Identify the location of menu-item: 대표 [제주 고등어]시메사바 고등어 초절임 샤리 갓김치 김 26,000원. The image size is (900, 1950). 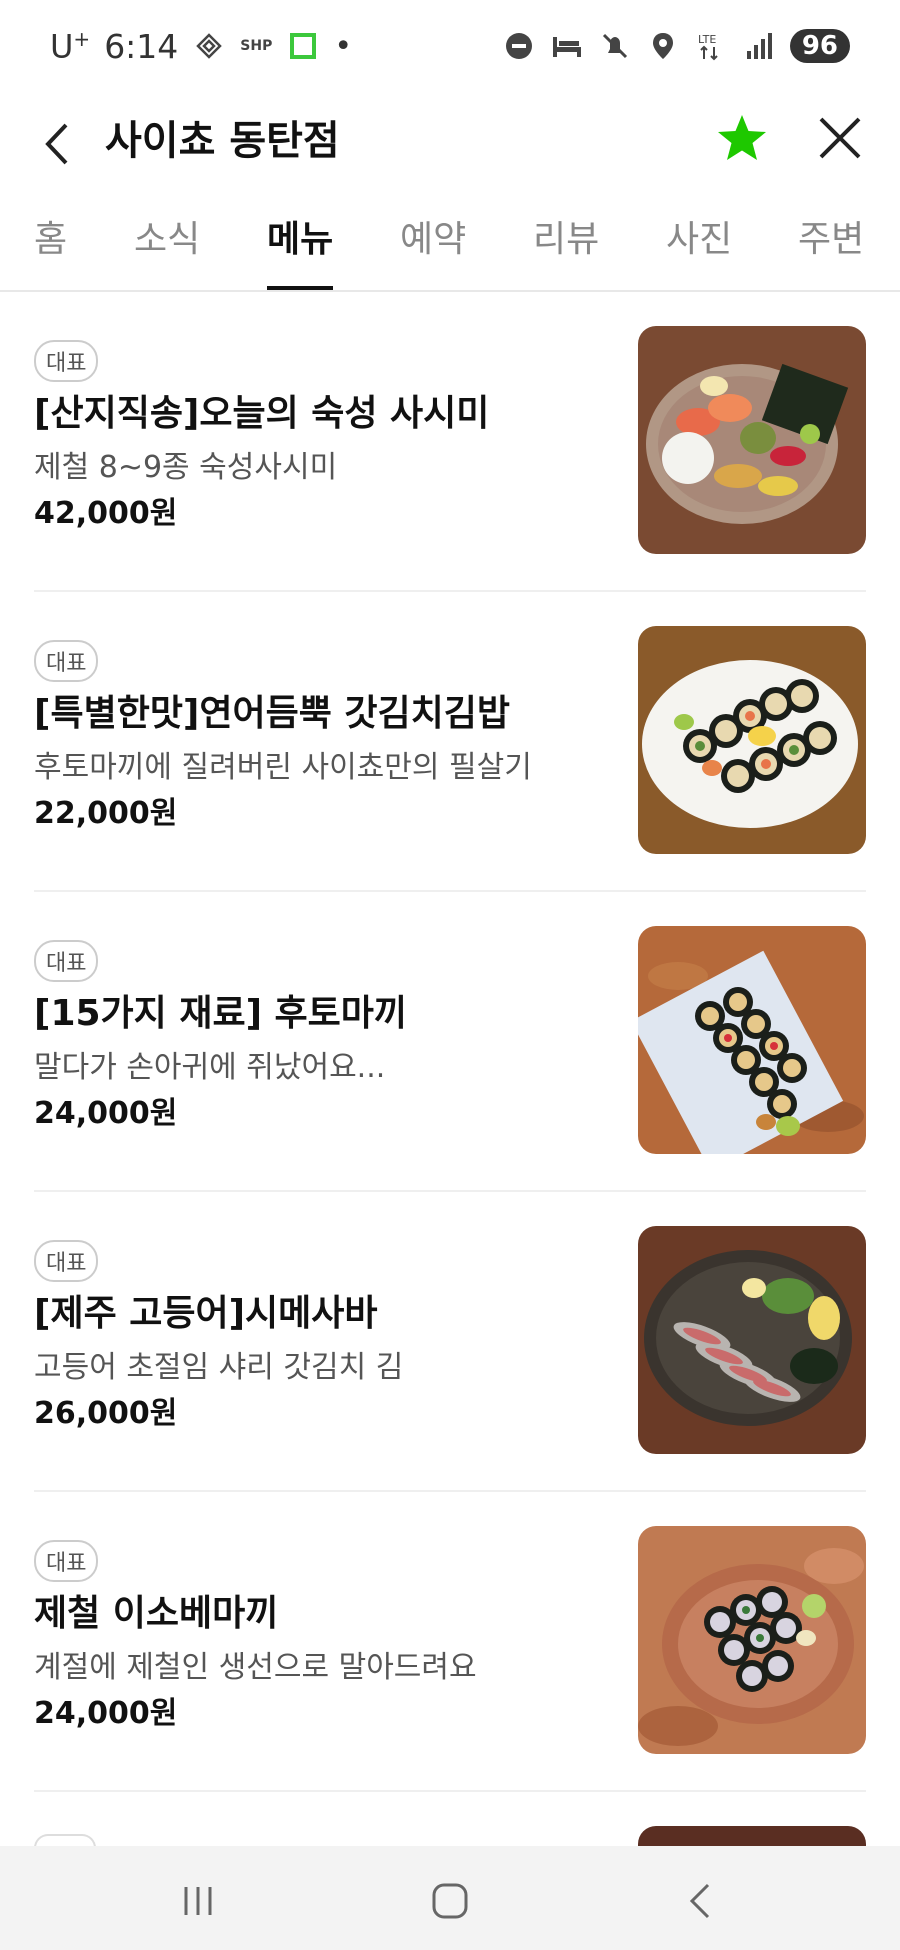
(450, 1342).